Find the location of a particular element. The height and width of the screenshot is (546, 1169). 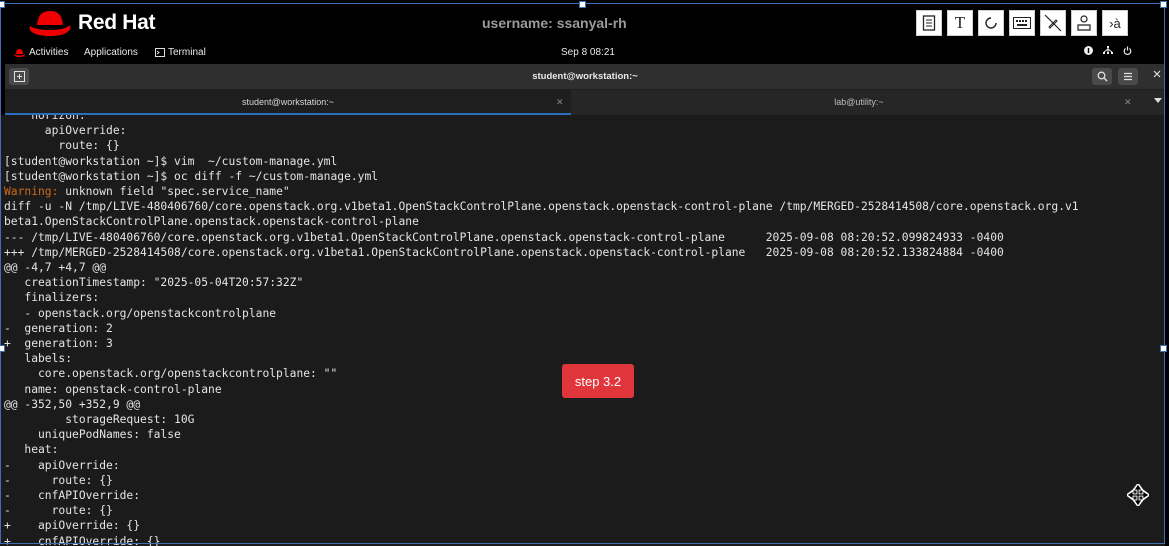

terminal-line: finalizers: is located at coordinates (51, 297).